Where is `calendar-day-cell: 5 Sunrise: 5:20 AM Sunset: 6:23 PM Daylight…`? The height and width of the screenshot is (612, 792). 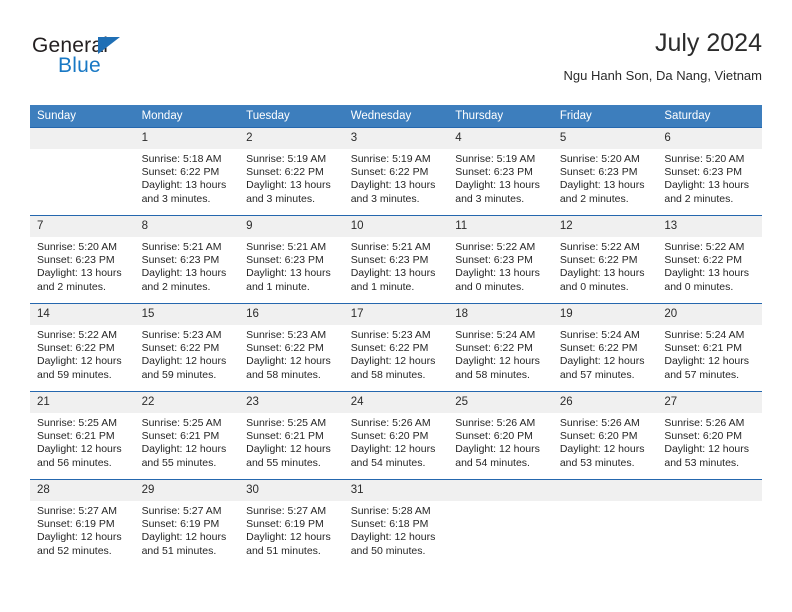 calendar-day-cell: 5 Sunrise: 5:20 AM Sunset: 6:23 PM Daylight… is located at coordinates (605, 171).